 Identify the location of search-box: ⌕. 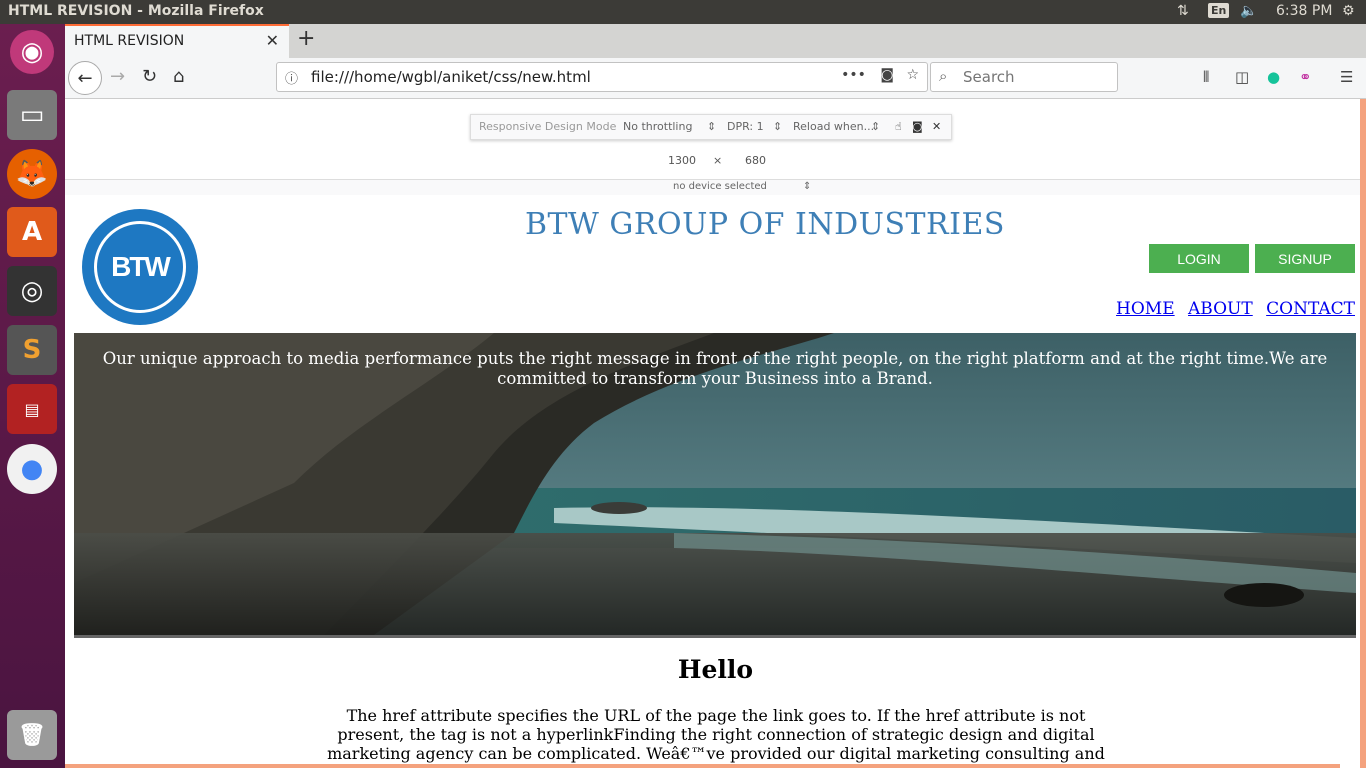
(1024, 77).